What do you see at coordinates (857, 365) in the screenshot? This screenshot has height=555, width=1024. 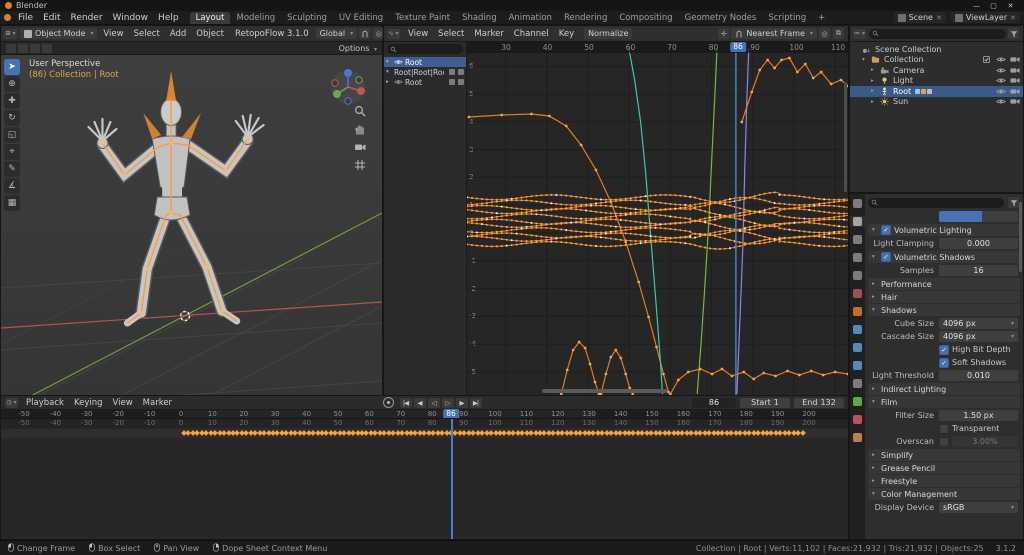 I see `properties-tab-physics` at bounding box center [857, 365].